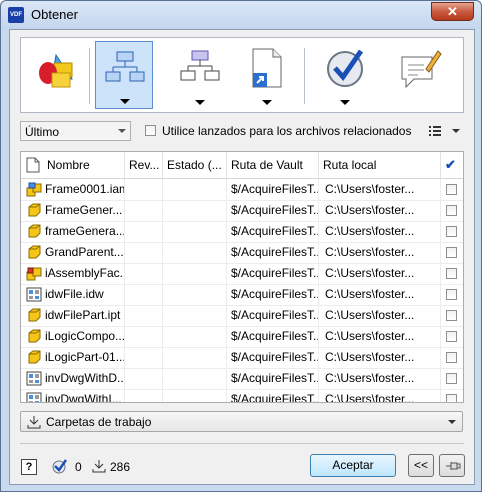 The width and height of the screenshot is (482, 492). I want to click on column-header-local-path: Ruta local, so click(380, 165).